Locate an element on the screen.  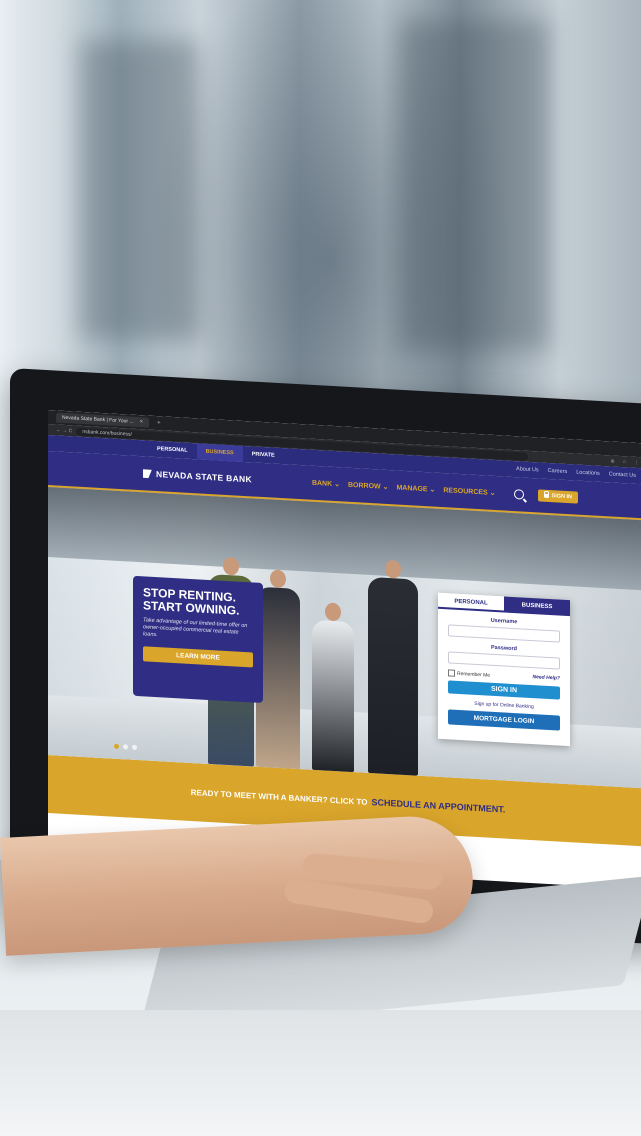
browser-nav-icons: ← → C is located at coordinates (64, 430).